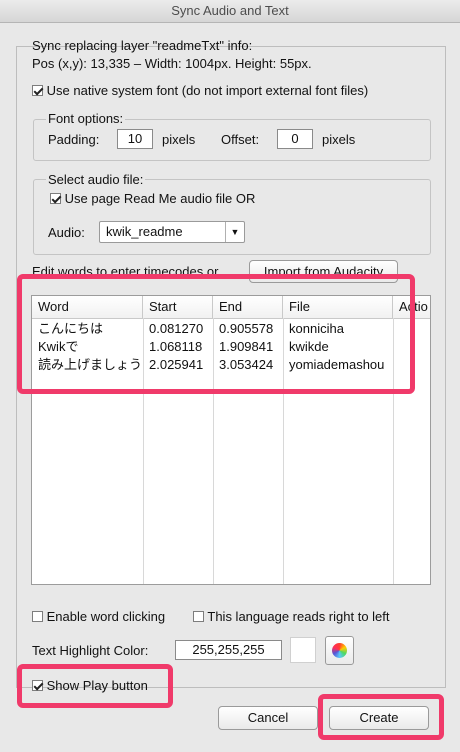 This screenshot has width=460, height=752. Describe the element at coordinates (234, 232) in the screenshot. I see `chevron-down-icon: ▼` at that location.